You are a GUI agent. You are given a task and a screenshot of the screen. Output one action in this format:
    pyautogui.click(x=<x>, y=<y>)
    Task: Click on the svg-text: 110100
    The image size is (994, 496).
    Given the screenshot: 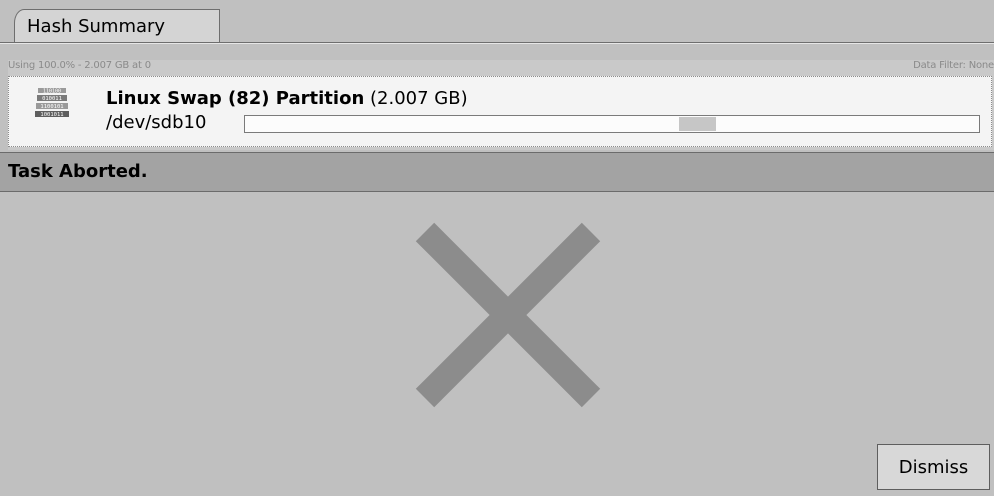 What is the action you would take?
    pyautogui.click(x=52, y=92)
    